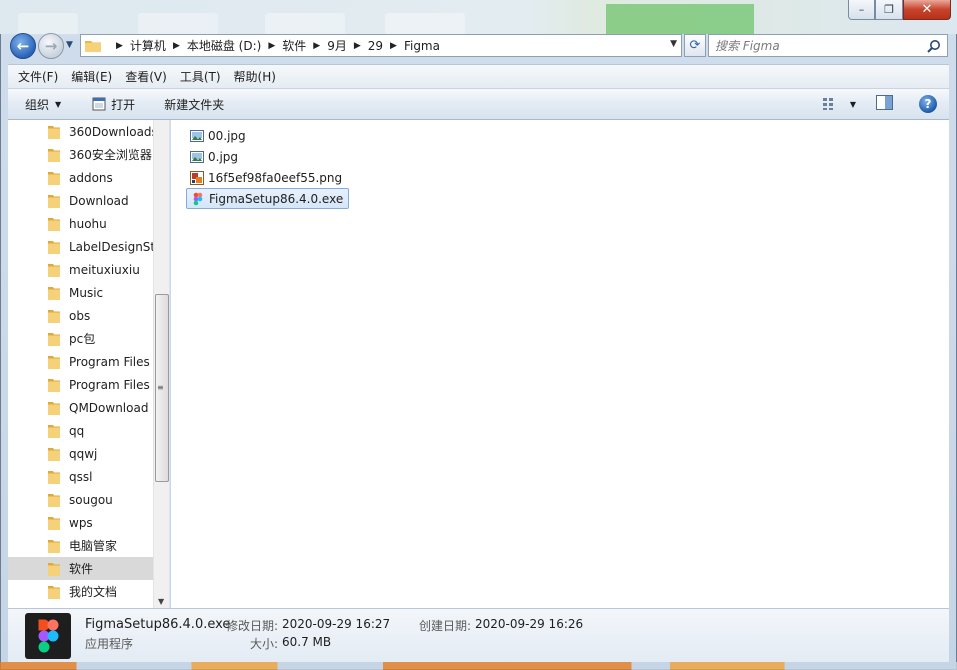 This screenshot has height=670, width=957. What do you see at coordinates (478, 17) in the screenshot?
I see `title-bar` at bounding box center [478, 17].